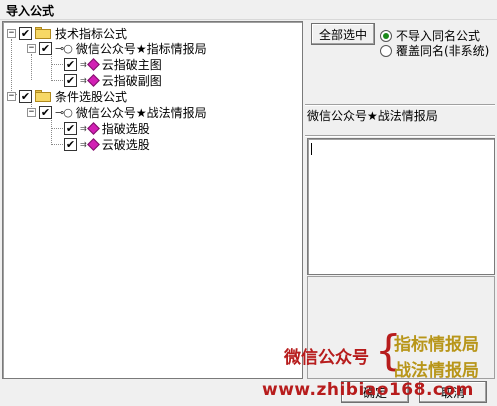 This screenshot has width=497, height=406. I want to click on tree-node-formula: ✔ ⇉ 云破选股, so click(105, 144).